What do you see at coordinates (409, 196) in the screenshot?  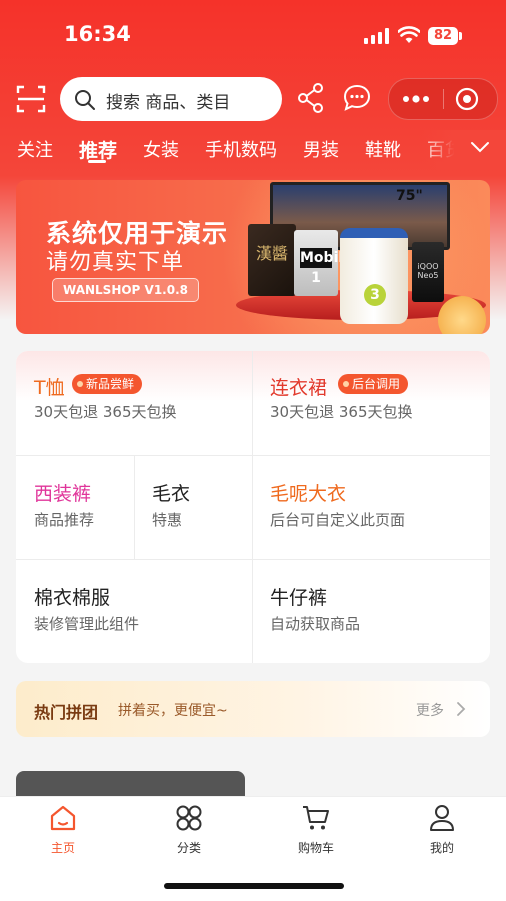 I see `tv-size-label: 75"` at bounding box center [409, 196].